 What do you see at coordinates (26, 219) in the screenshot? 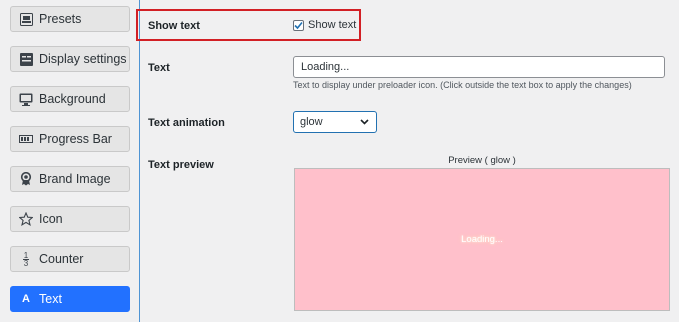
I see `star-icon` at bounding box center [26, 219].